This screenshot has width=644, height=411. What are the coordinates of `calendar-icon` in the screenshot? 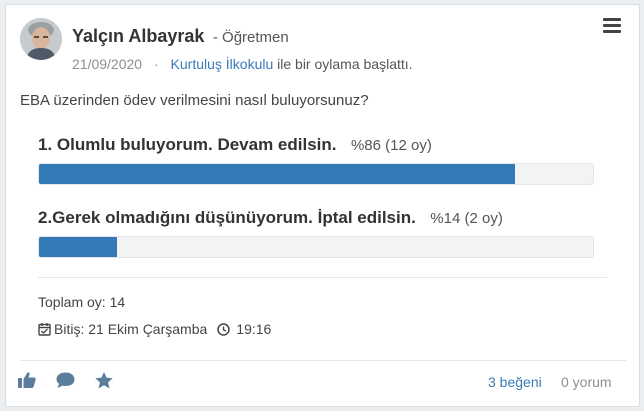 It's located at (44, 329).